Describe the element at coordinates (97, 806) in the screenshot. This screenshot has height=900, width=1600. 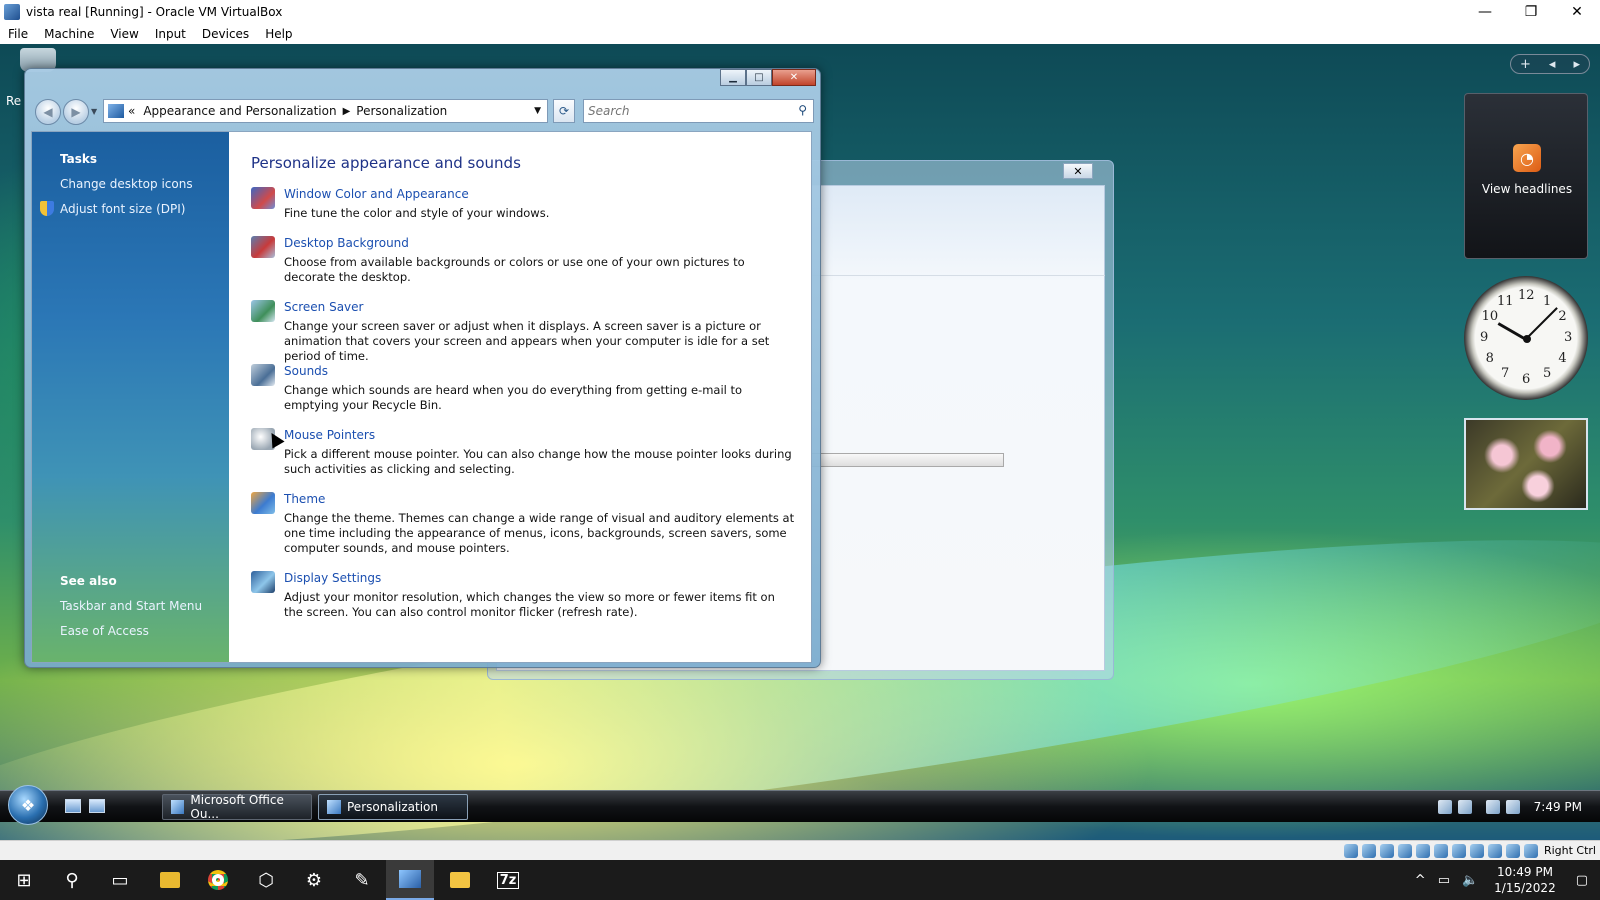
I see `switch-windows-icon` at that location.